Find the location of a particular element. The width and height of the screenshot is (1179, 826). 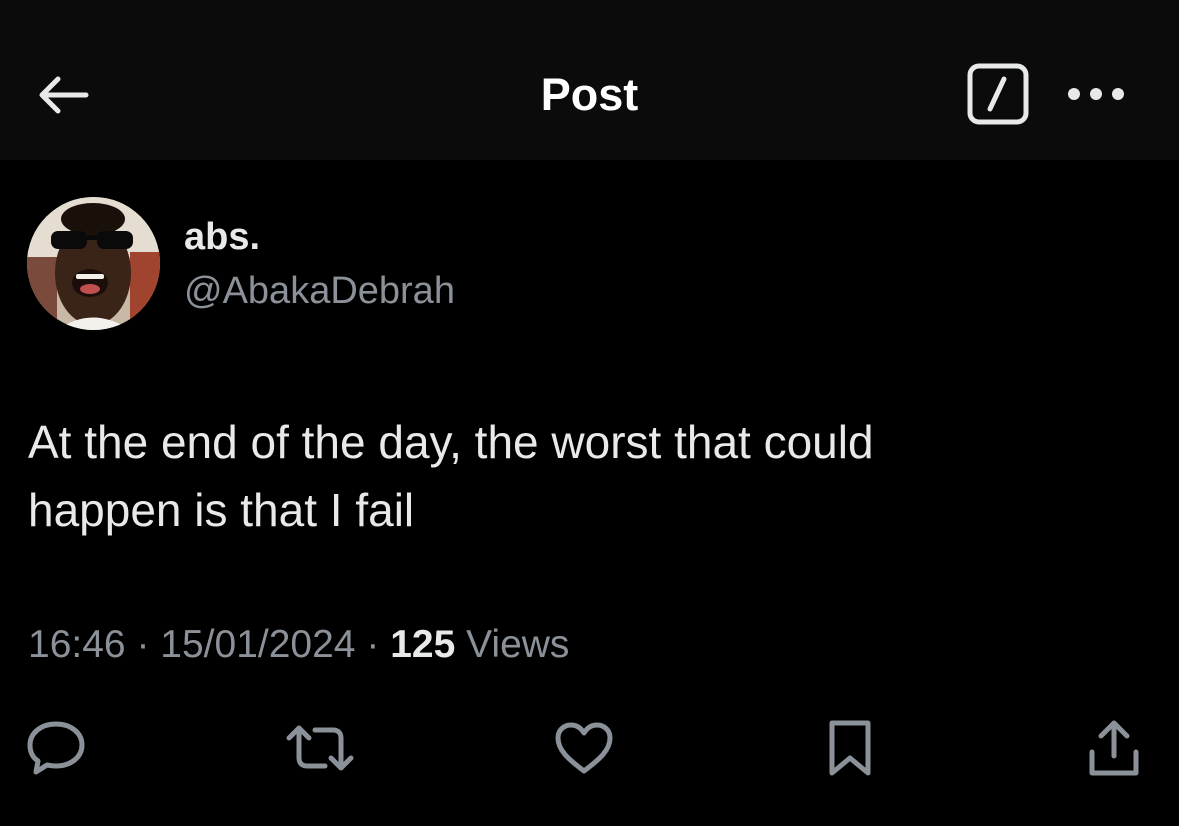

reply-button is located at coordinates (56, 748).